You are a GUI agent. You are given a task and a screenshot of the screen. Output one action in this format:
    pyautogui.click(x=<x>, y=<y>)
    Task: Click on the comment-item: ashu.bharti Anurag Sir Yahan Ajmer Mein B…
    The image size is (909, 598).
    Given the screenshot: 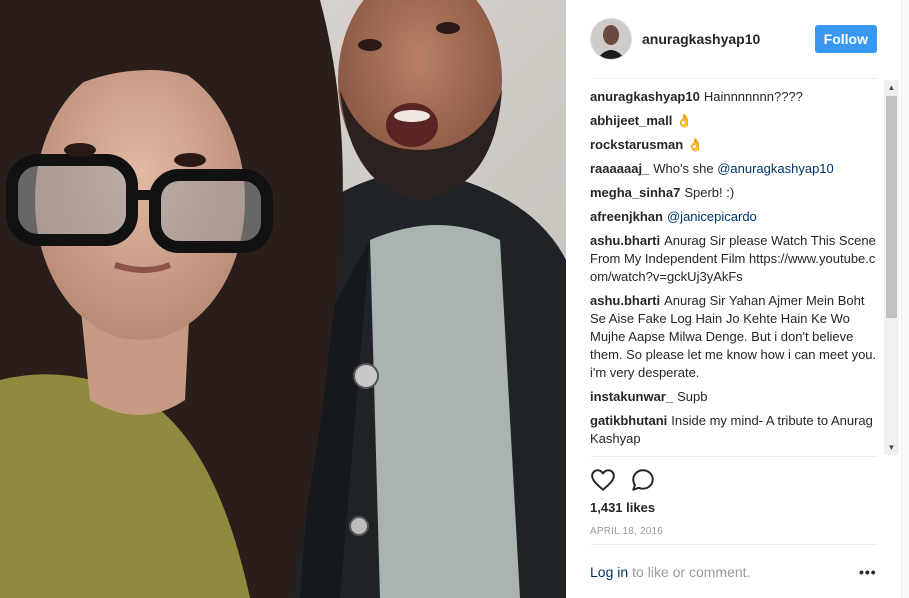 What is the action you would take?
    pyautogui.click(x=736, y=337)
    